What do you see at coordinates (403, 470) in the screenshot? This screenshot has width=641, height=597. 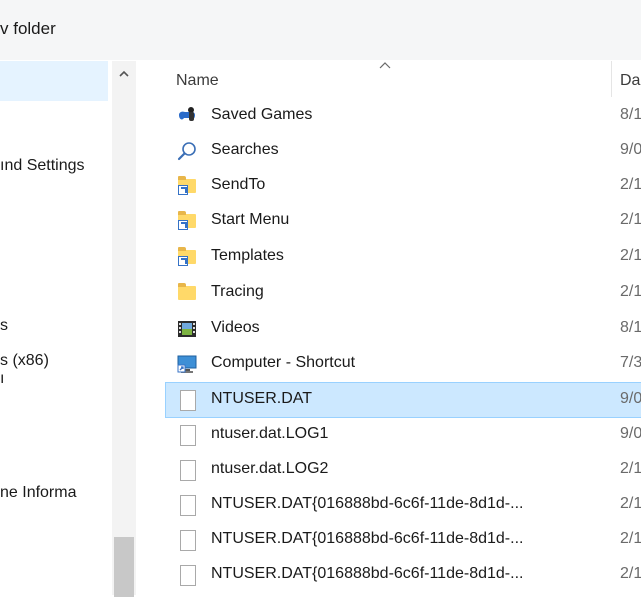 I see `file-row-ntuser-log2: ntuser.dat.LOG2 2/1` at bounding box center [403, 470].